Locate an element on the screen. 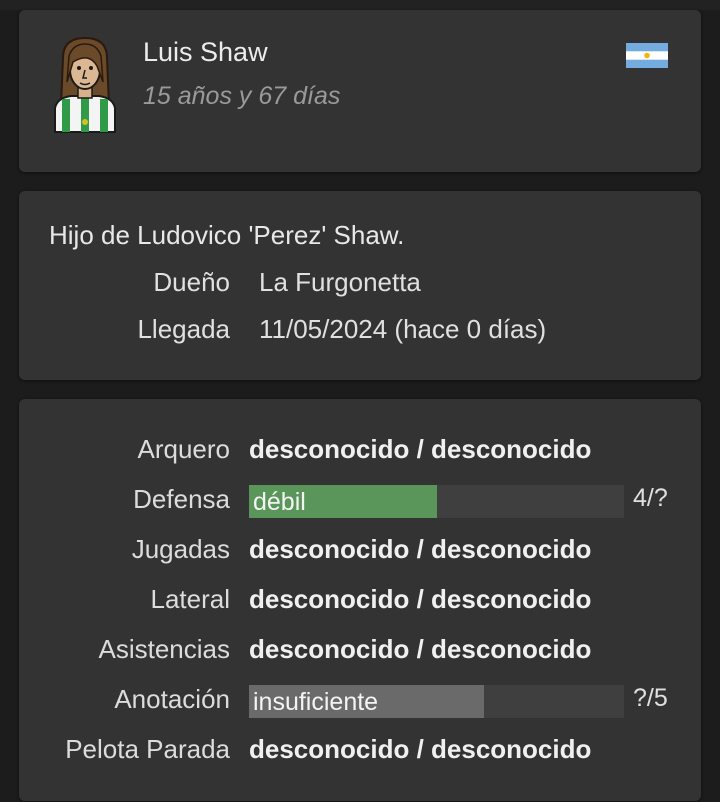 This screenshot has width=720, height=802. skill-row: Asistencias desconocido / desconocido is located at coordinates (360, 650).